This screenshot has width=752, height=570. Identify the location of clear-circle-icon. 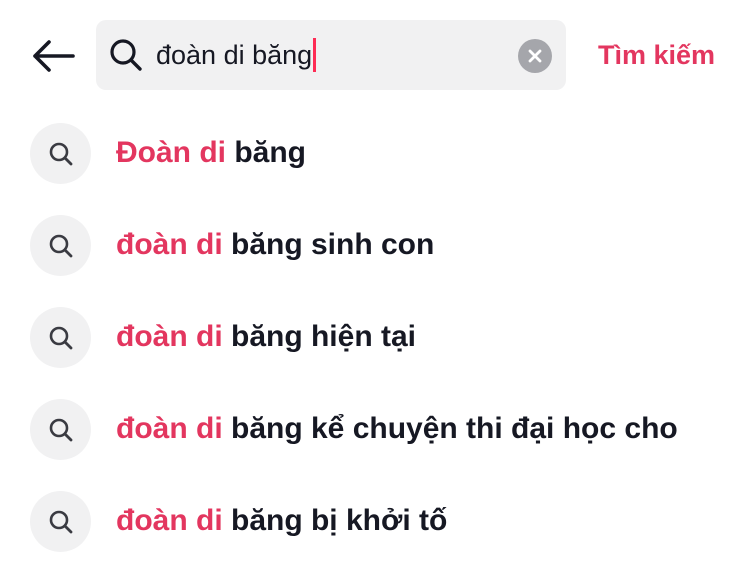
(535, 56).